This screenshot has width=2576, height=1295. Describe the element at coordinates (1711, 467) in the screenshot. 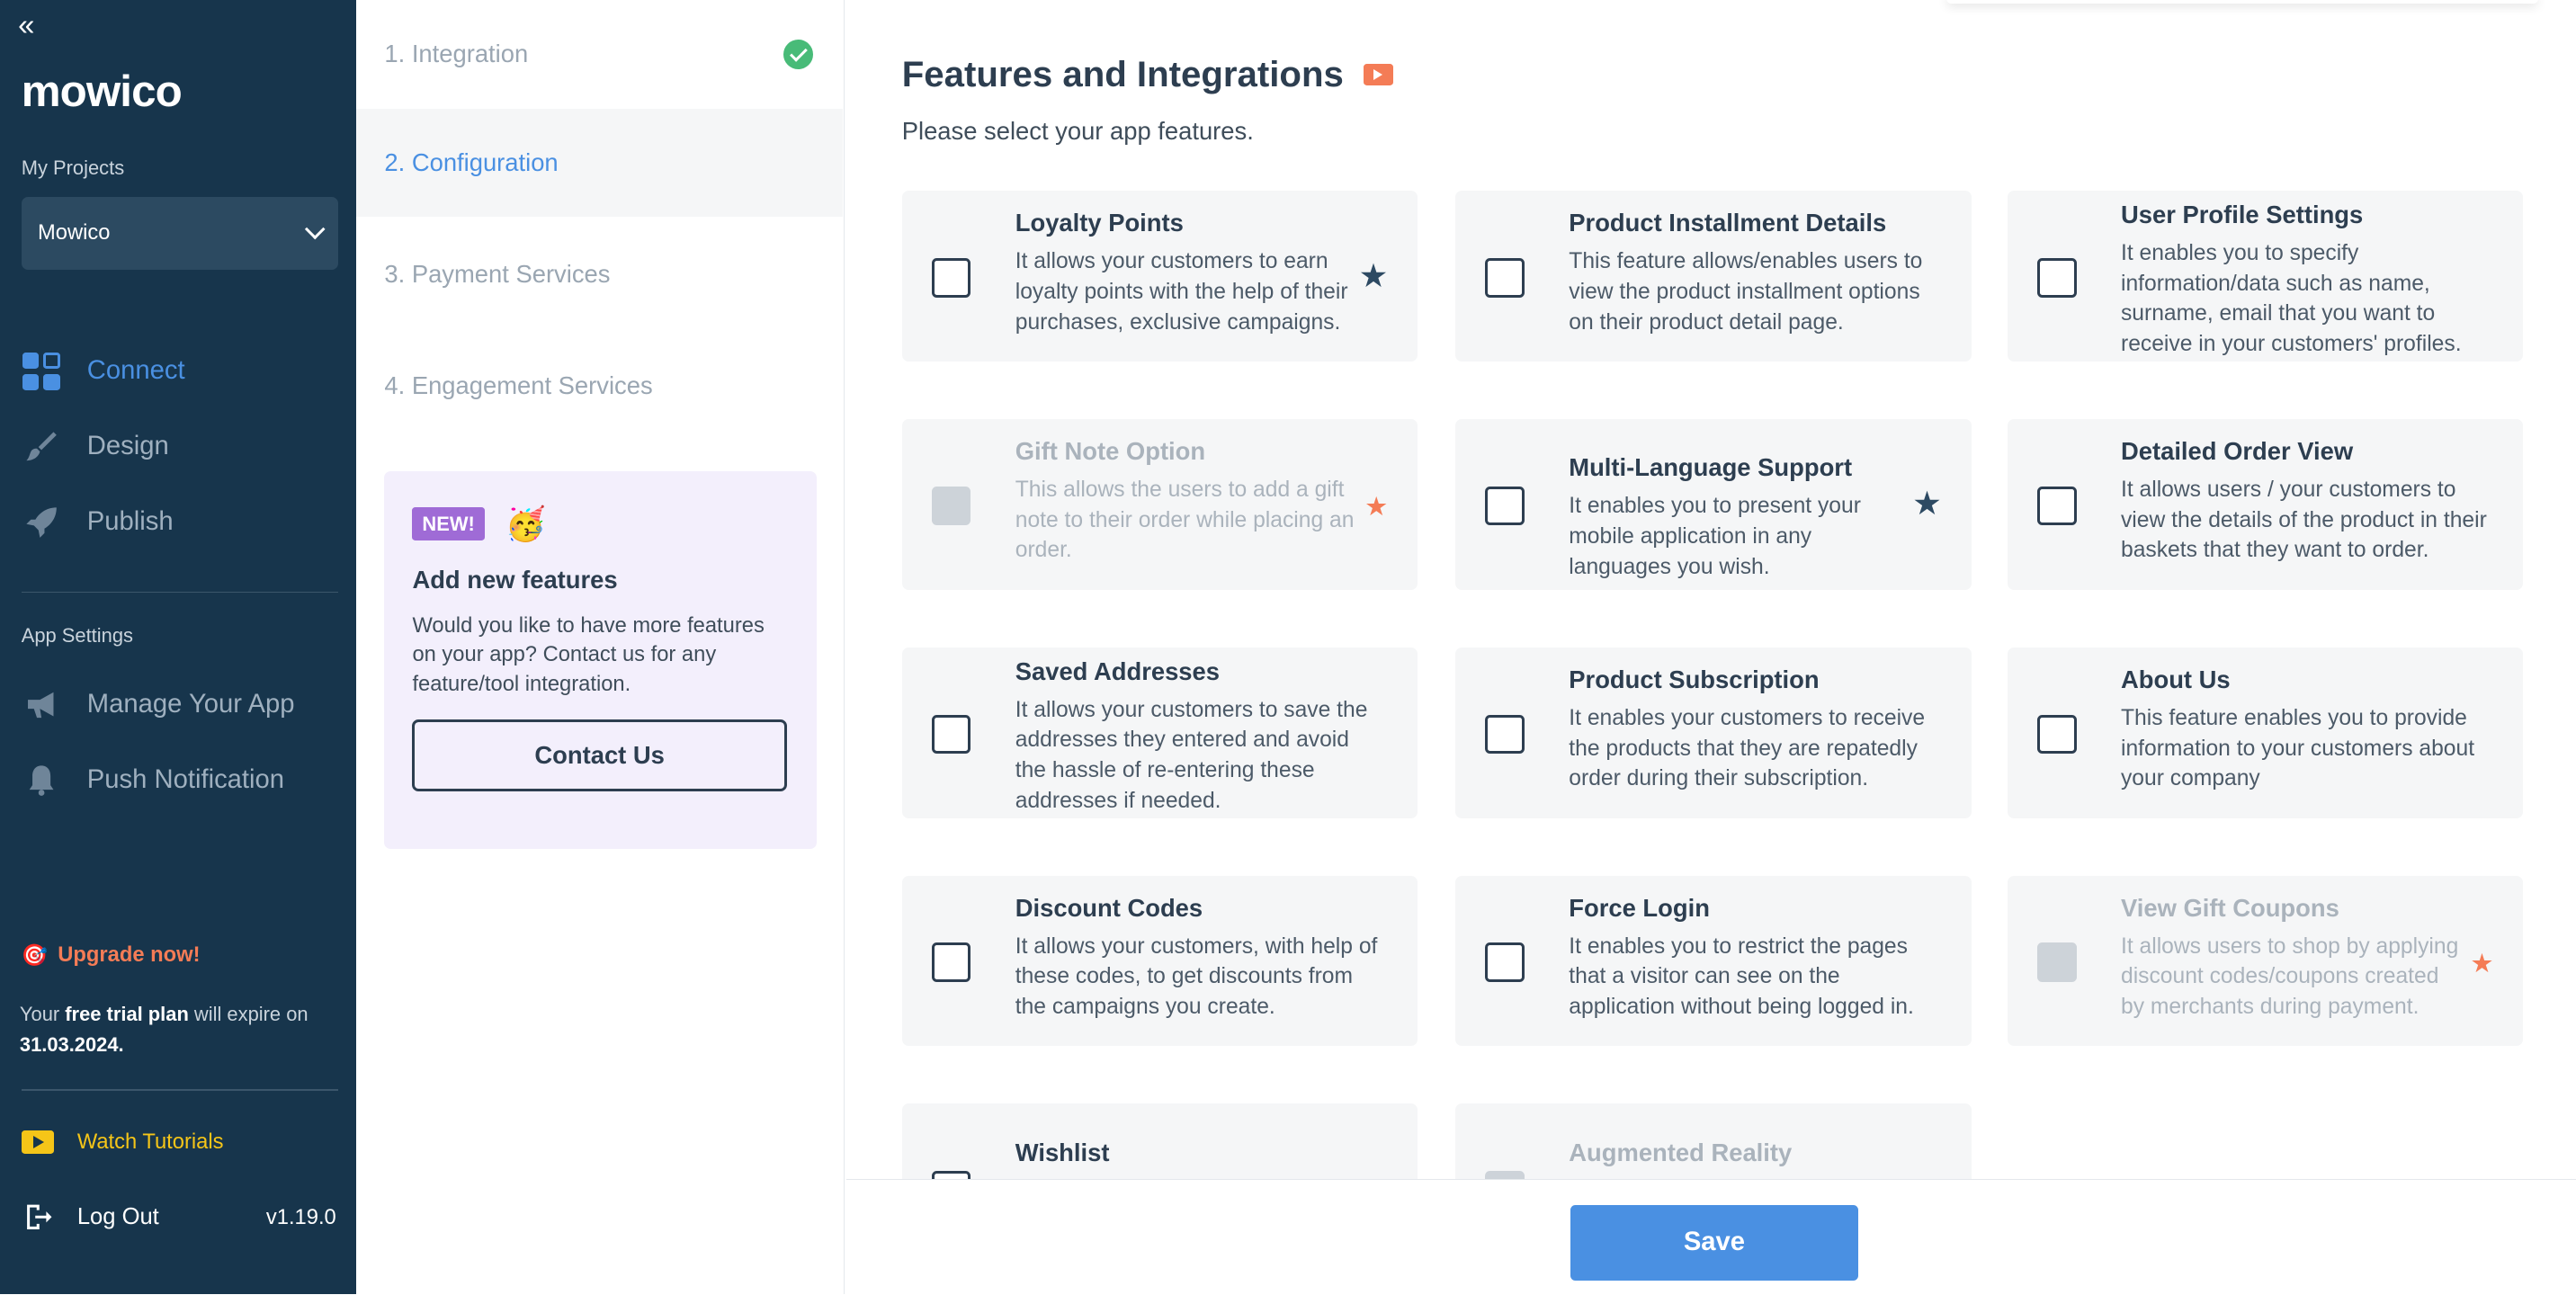

I see `feature-title: Multi-Language Support` at that location.